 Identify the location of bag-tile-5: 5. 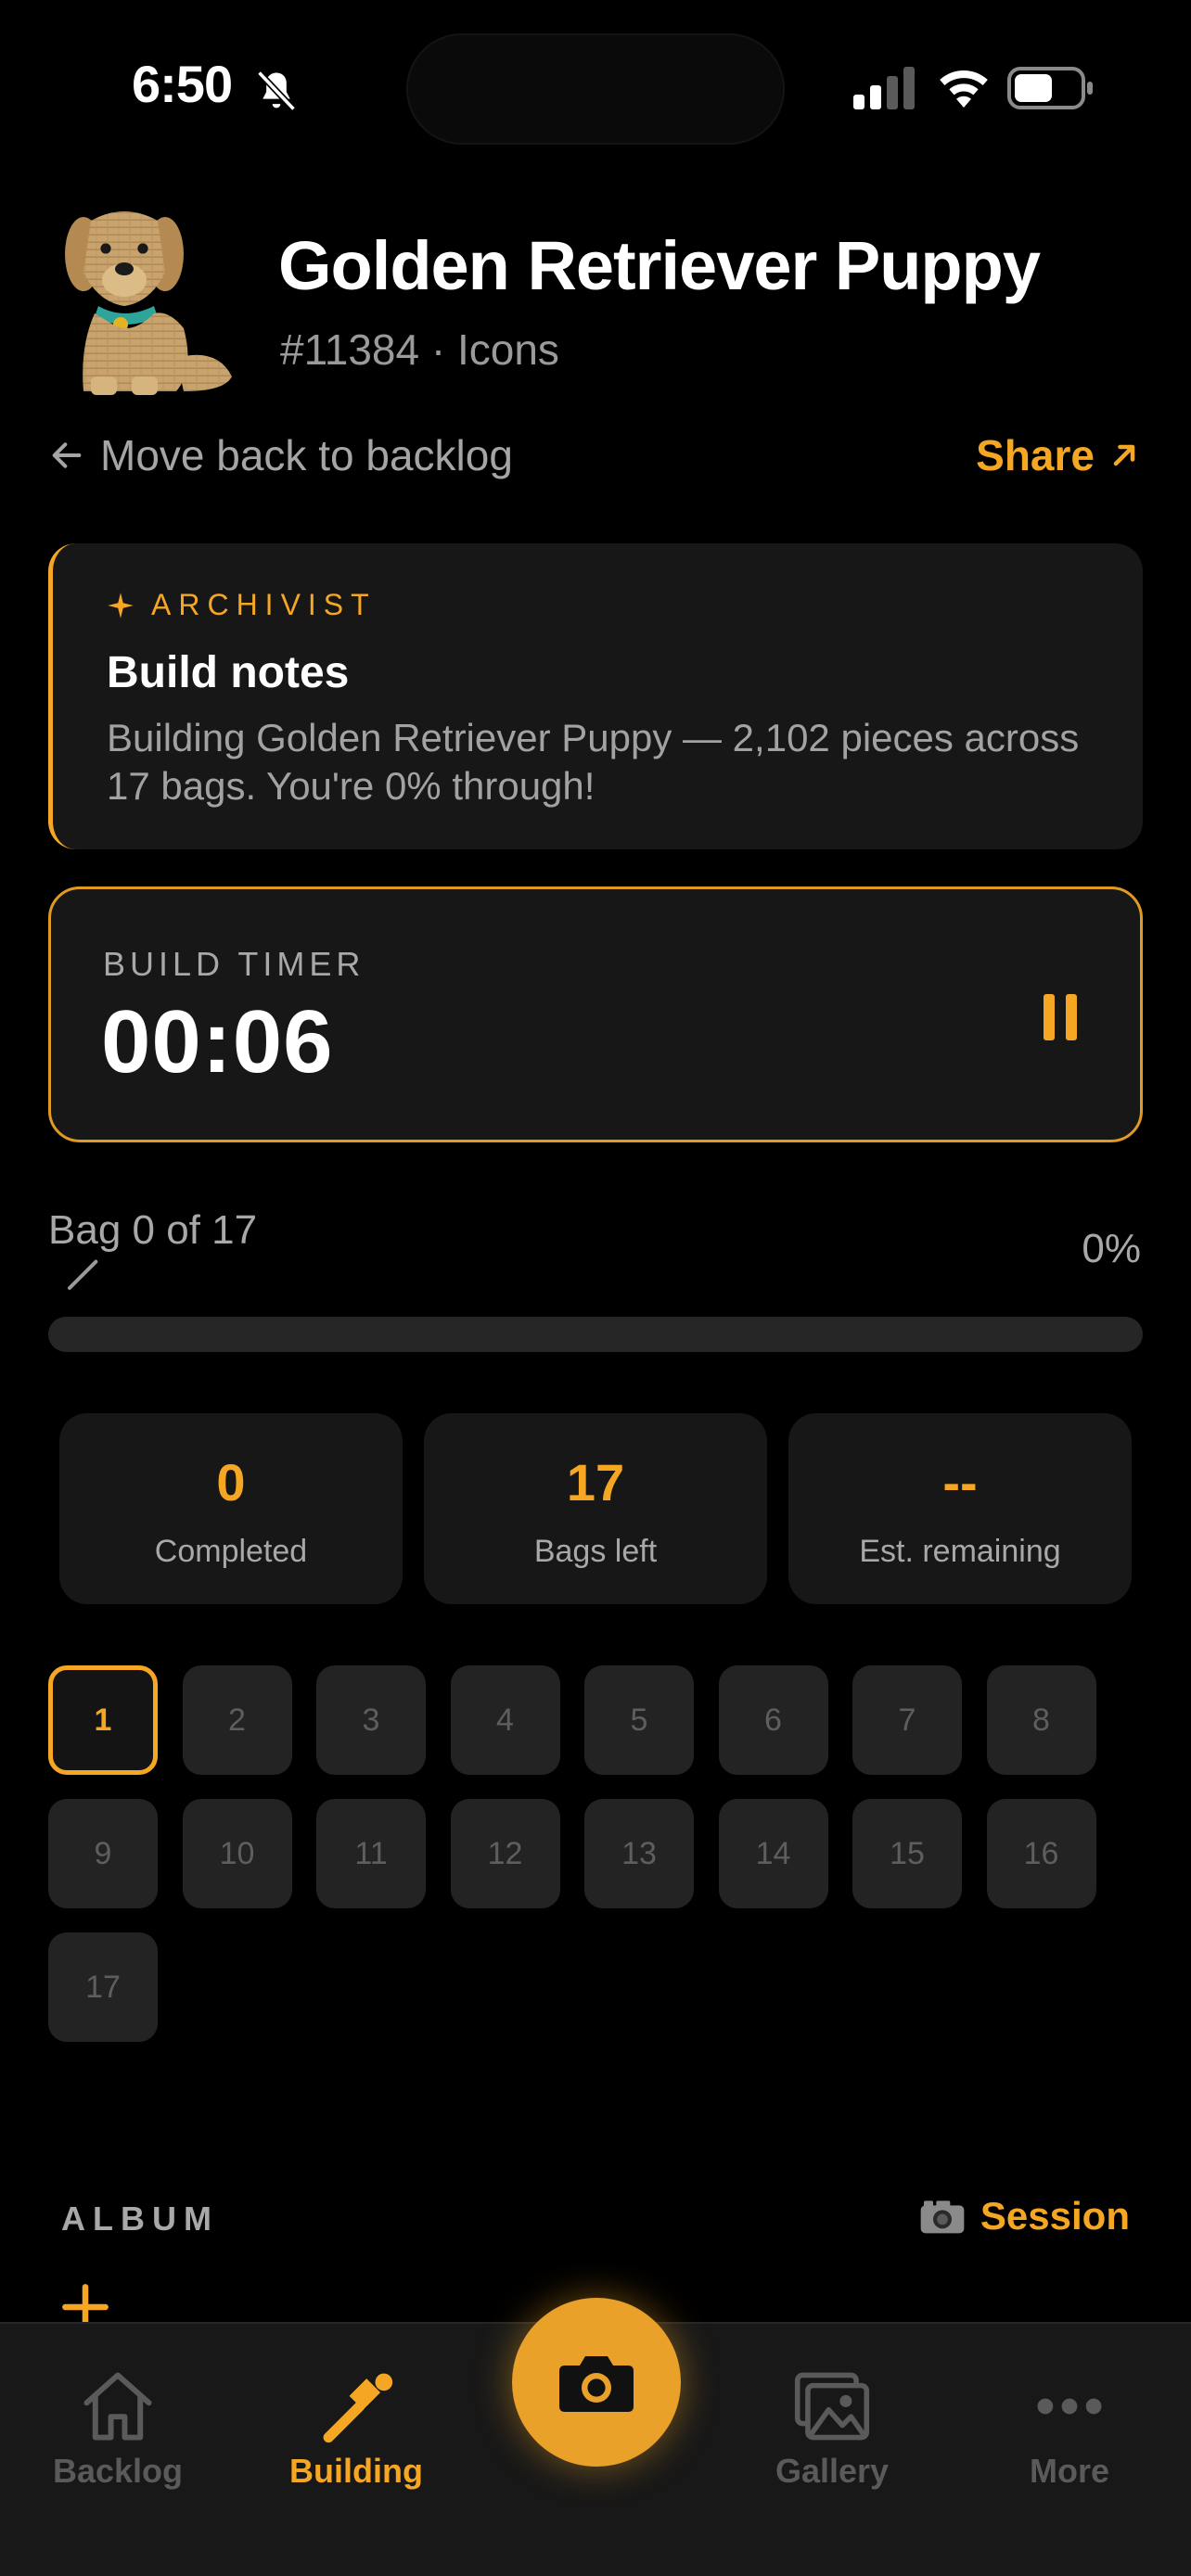
(639, 1720).